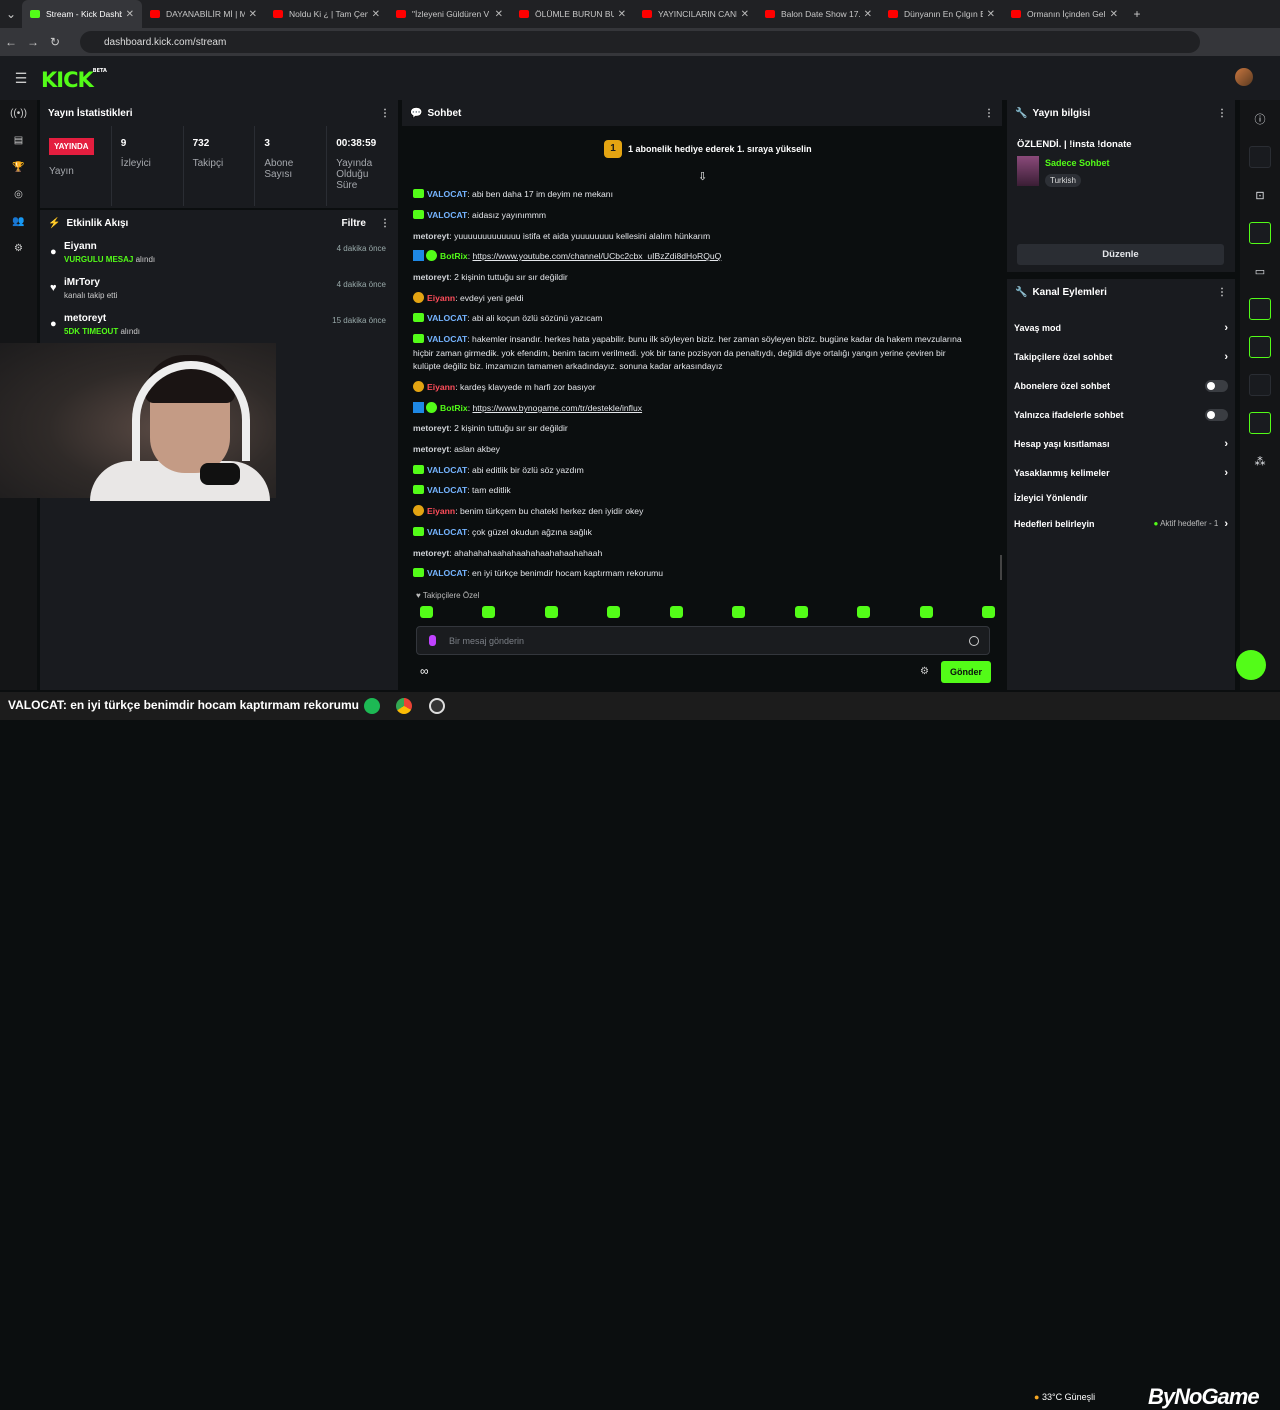 This screenshot has width=1280, height=1410. What do you see at coordinates (640, 42) in the screenshot?
I see `url-field: dashboard.kick.com/stream` at bounding box center [640, 42].